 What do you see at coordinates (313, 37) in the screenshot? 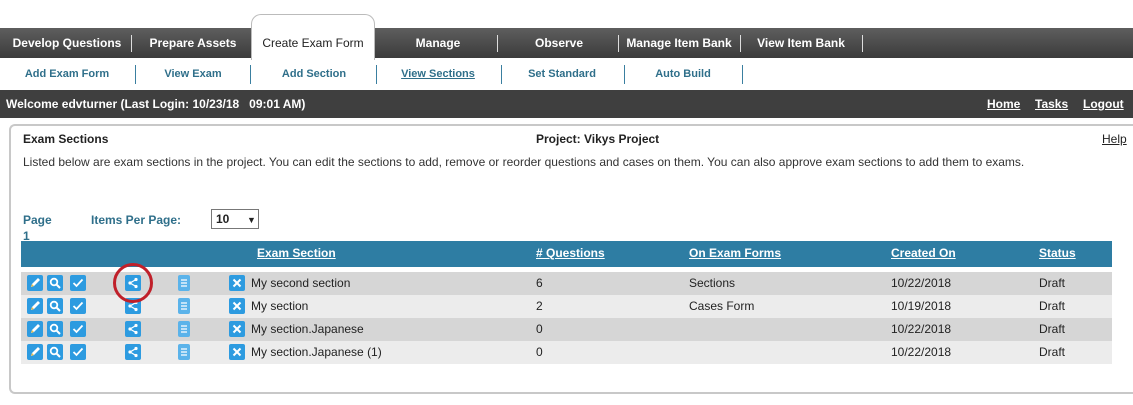
I see `tab-create-exam-form: Create Exam Form` at bounding box center [313, 37].